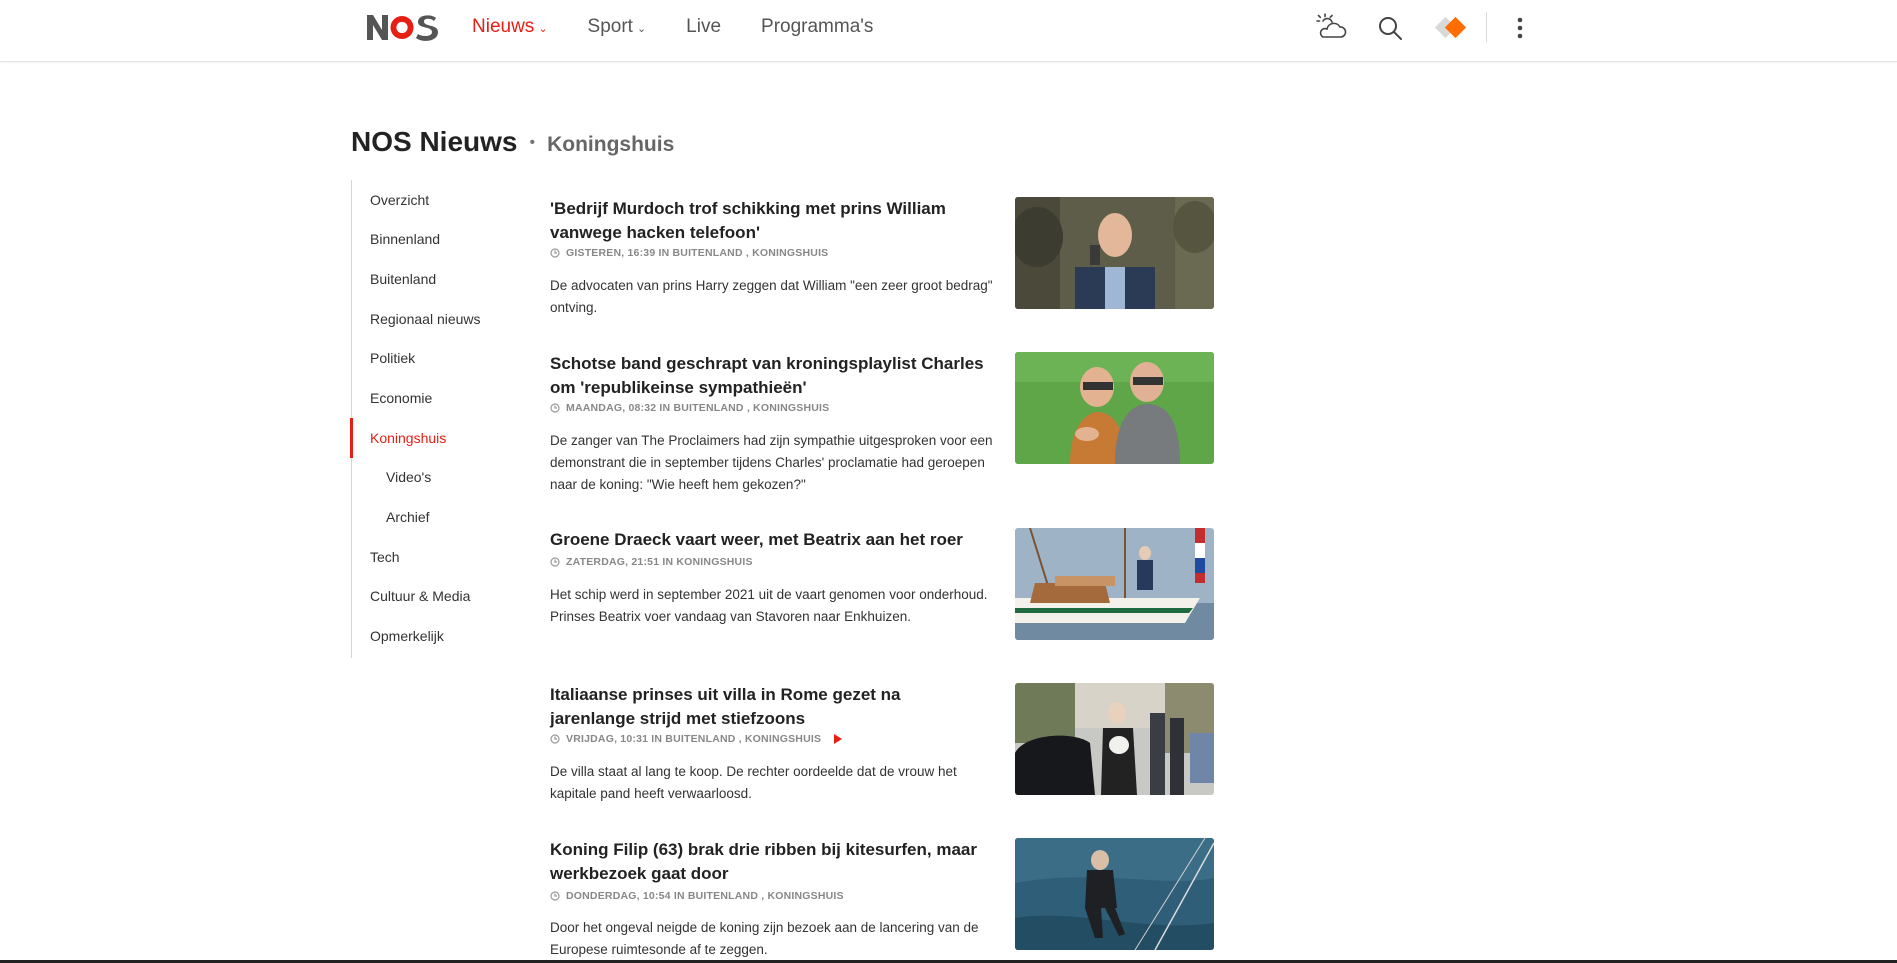 Image resolution: width=1897 pixels, height=963 pixels. I want to click on nav-programmas: Programma's, so click(817, 27).